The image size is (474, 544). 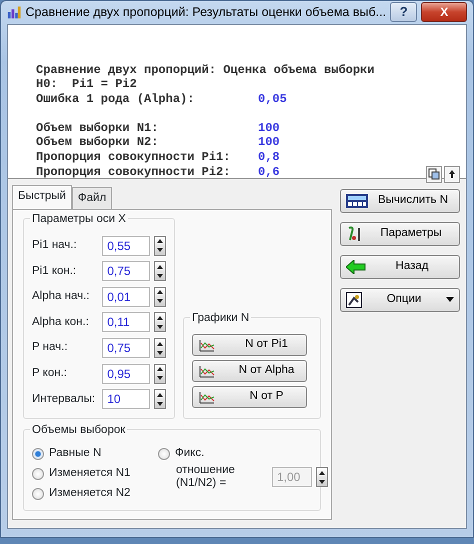 I want to click on chart-button: N от Alpha, so click(x=249, y=371).